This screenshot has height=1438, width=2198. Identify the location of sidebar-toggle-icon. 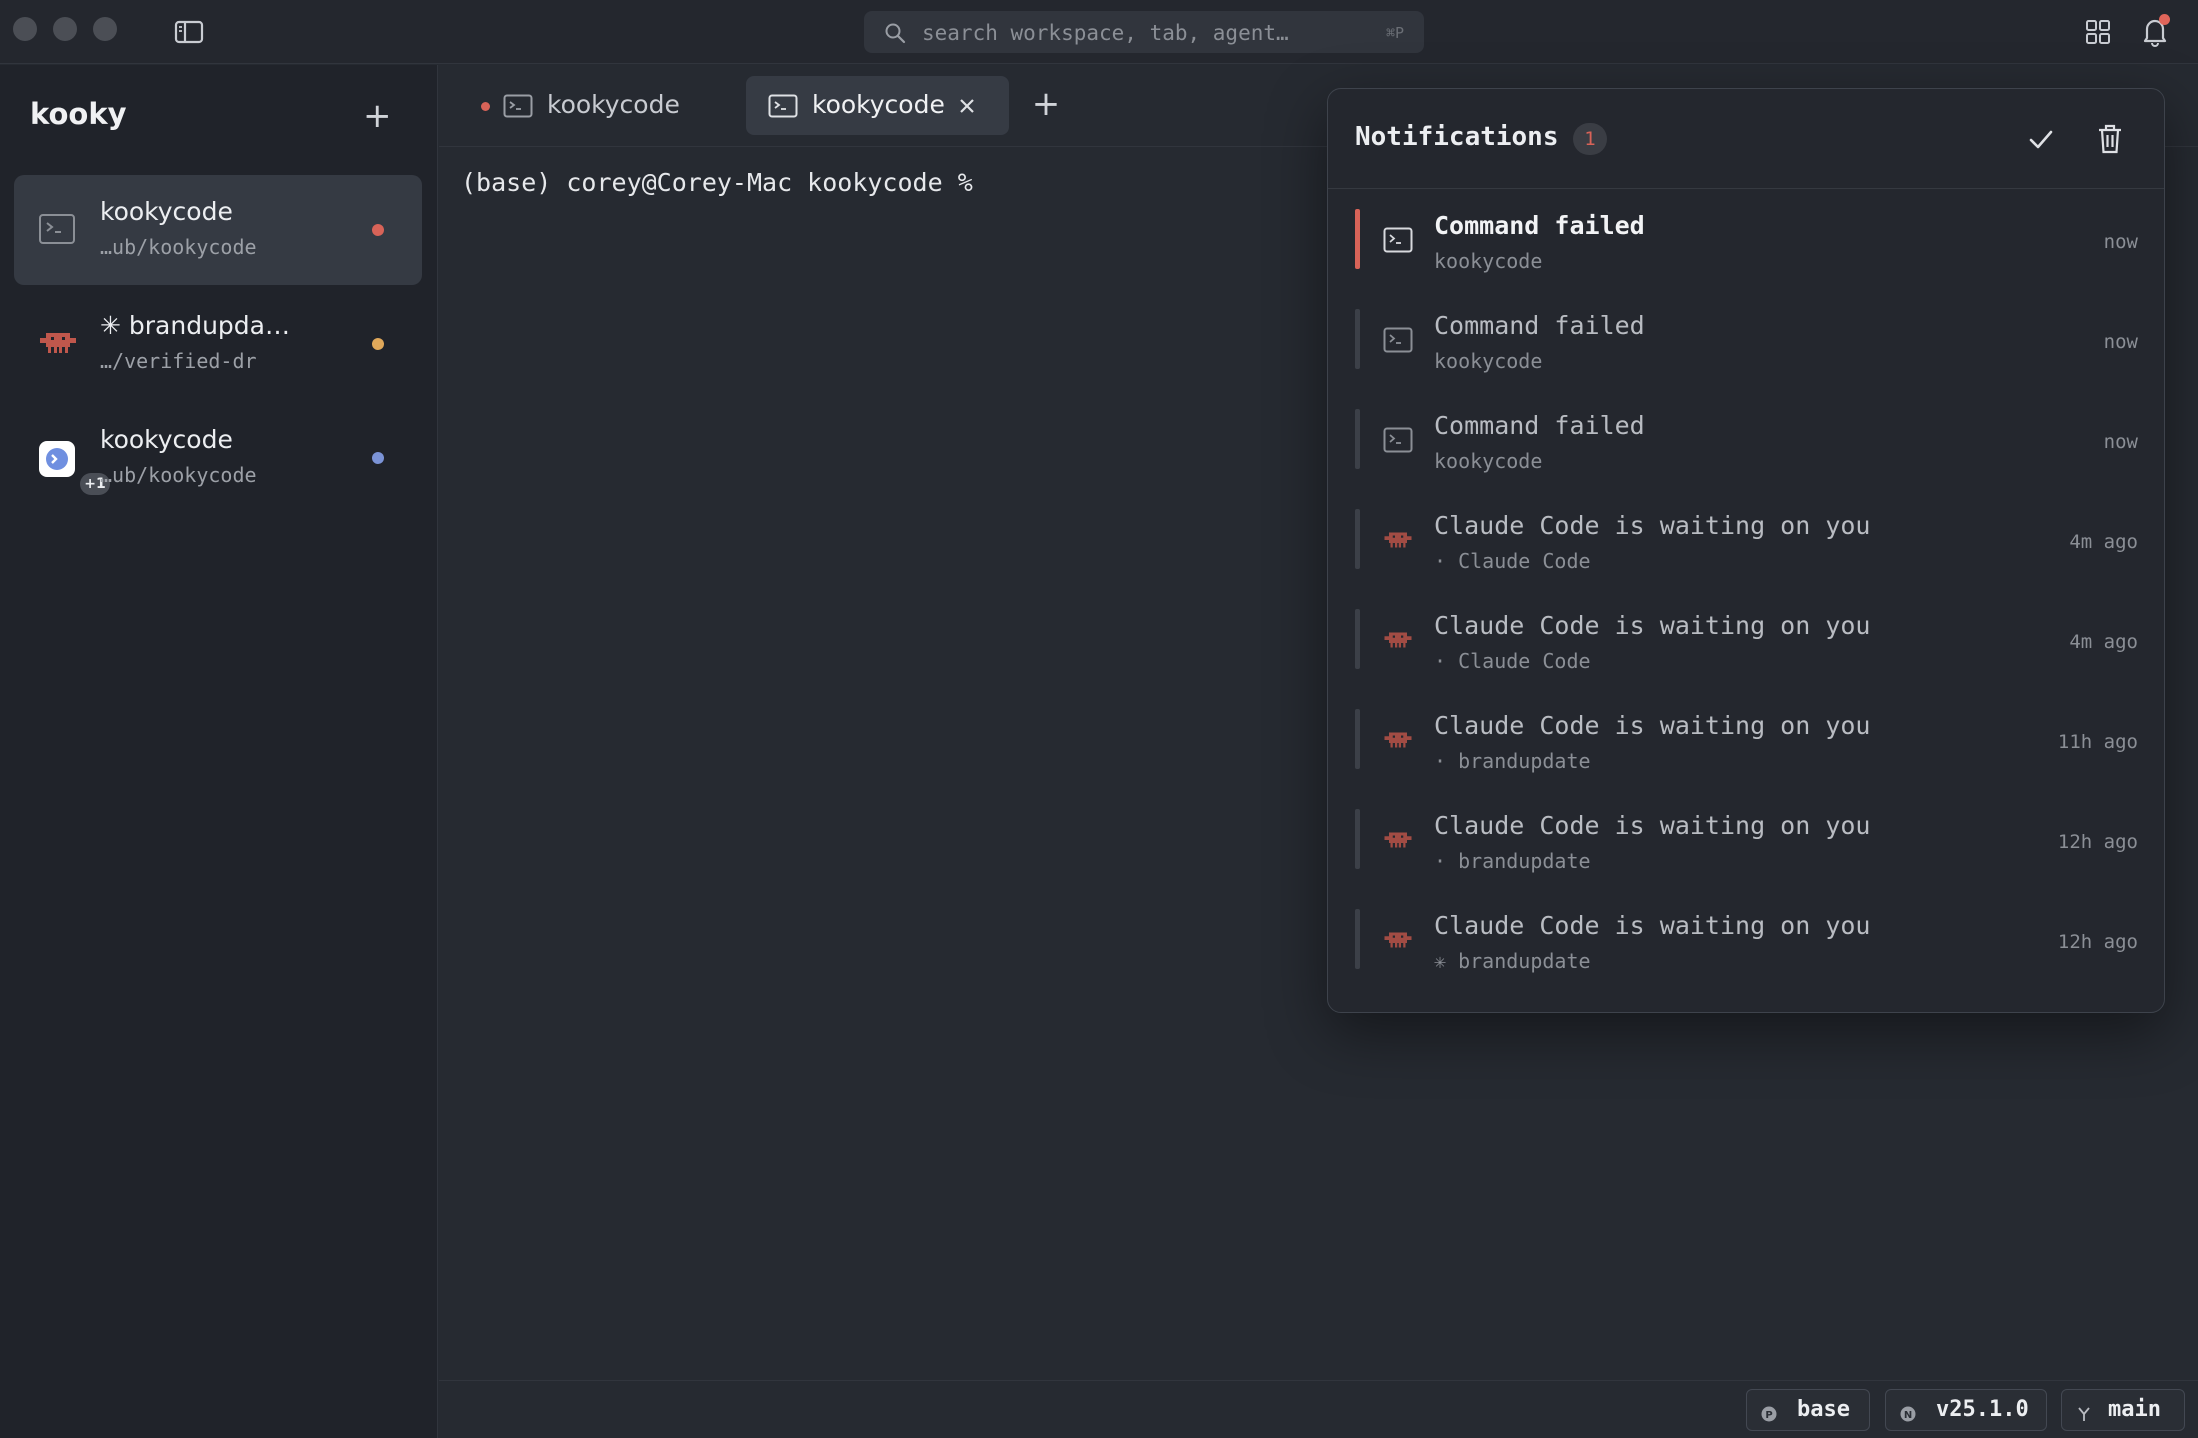
(189, 32).